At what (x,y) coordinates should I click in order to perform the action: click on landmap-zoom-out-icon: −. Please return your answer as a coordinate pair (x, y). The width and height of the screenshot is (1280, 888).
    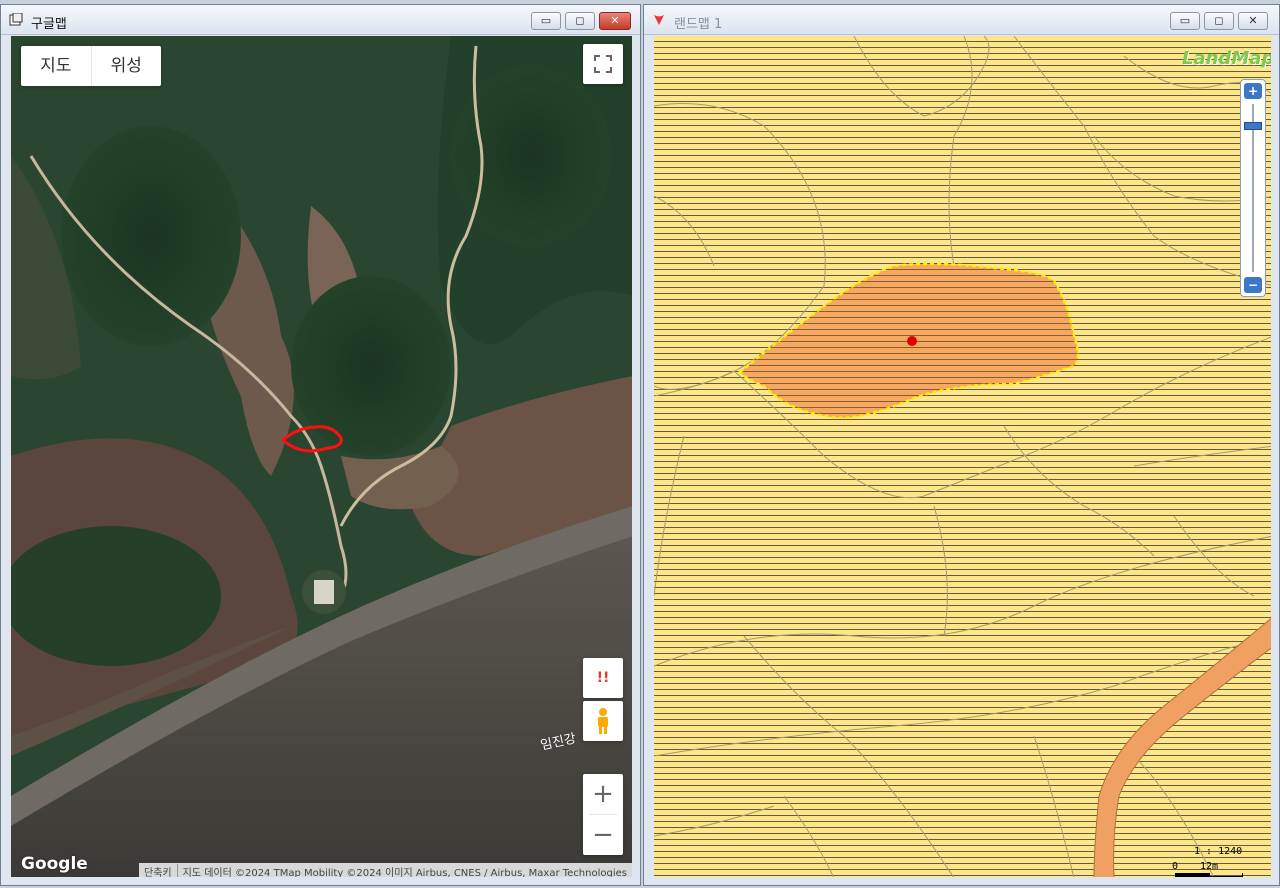
    Looking at the image, I should click on (1253, 285).